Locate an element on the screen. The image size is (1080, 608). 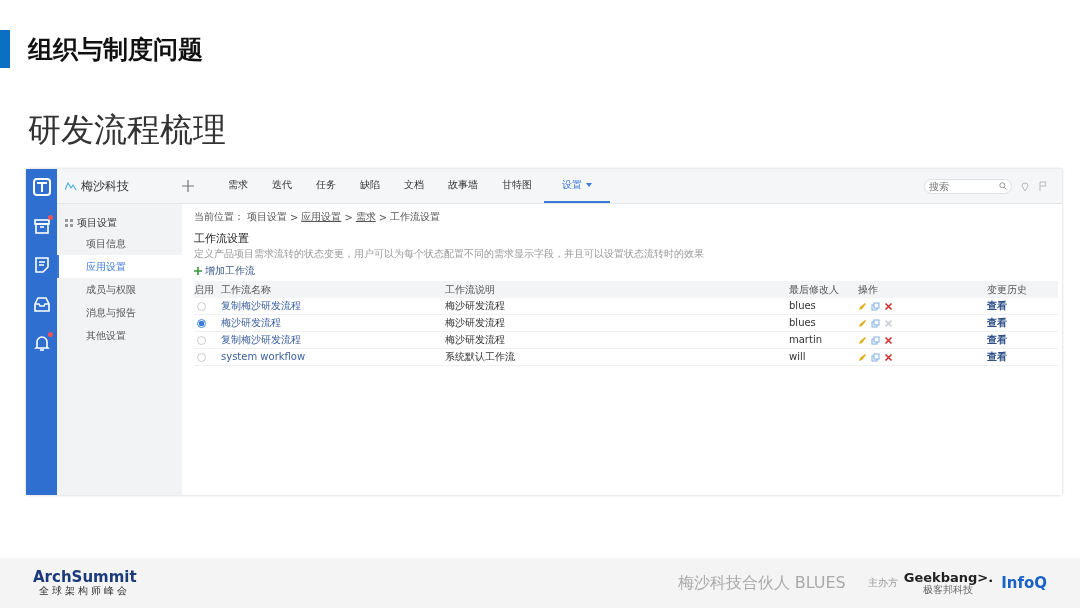
flag-icon is located at coordinates (1043, 186).